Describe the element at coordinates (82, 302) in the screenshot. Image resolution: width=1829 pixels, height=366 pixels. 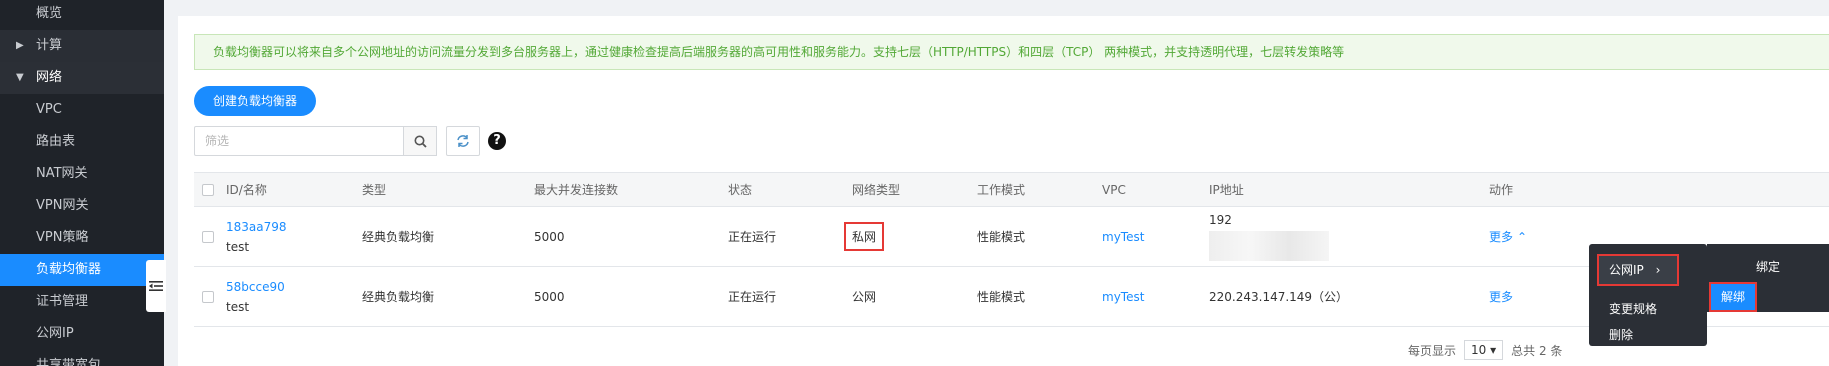
I see `sidebar-item-certificates: 证书管理` at that location.